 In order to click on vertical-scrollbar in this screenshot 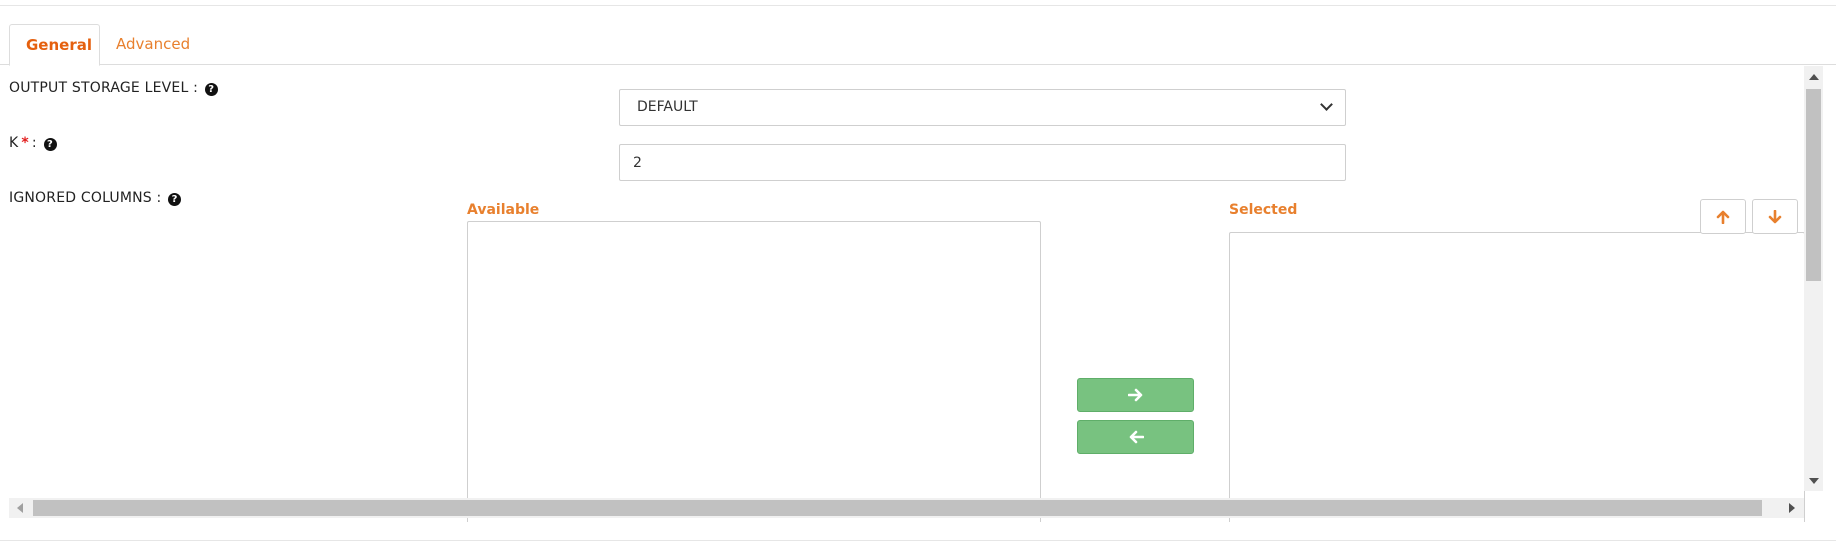, I will do `click(1813, 278)`.